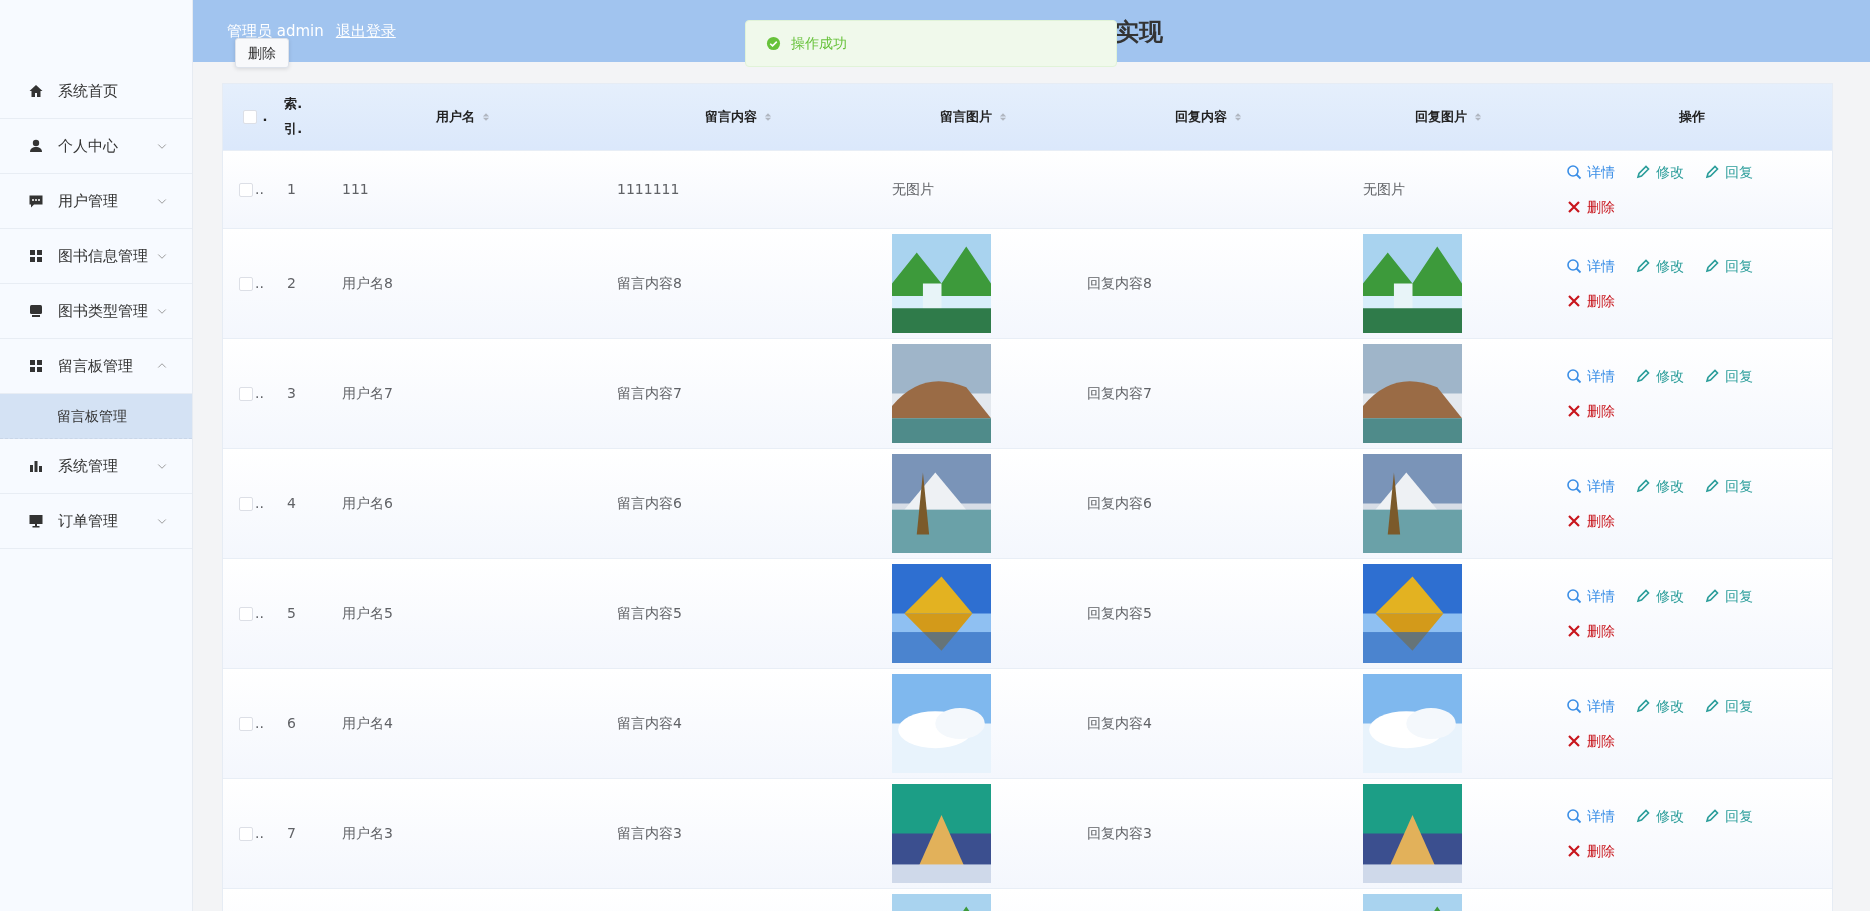 This screenshot has height=911, width=1870. What do you see at coordinates (1119, 833) in the screenshot?
I see `table-cell: 回复内容3` at bounding box center [1119, 833].